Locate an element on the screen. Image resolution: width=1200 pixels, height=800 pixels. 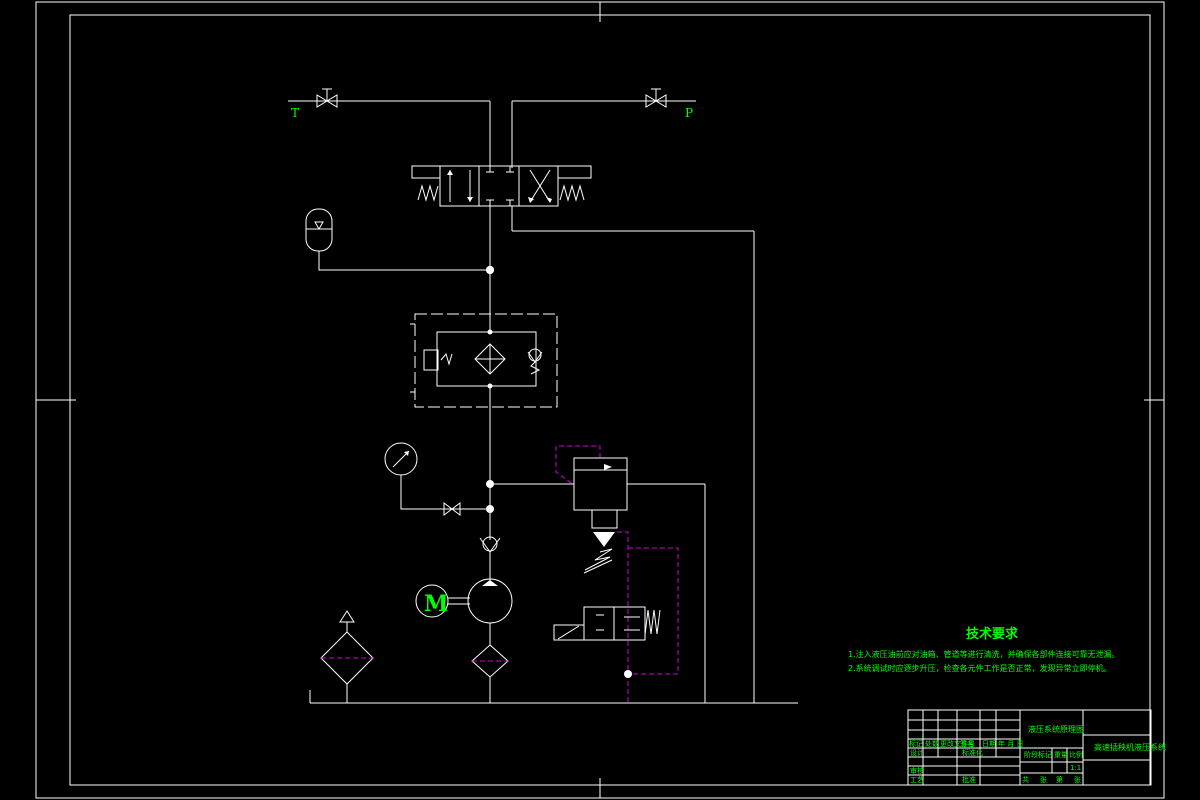
tank-shutoff-valve is located at coordinates (327, 98).